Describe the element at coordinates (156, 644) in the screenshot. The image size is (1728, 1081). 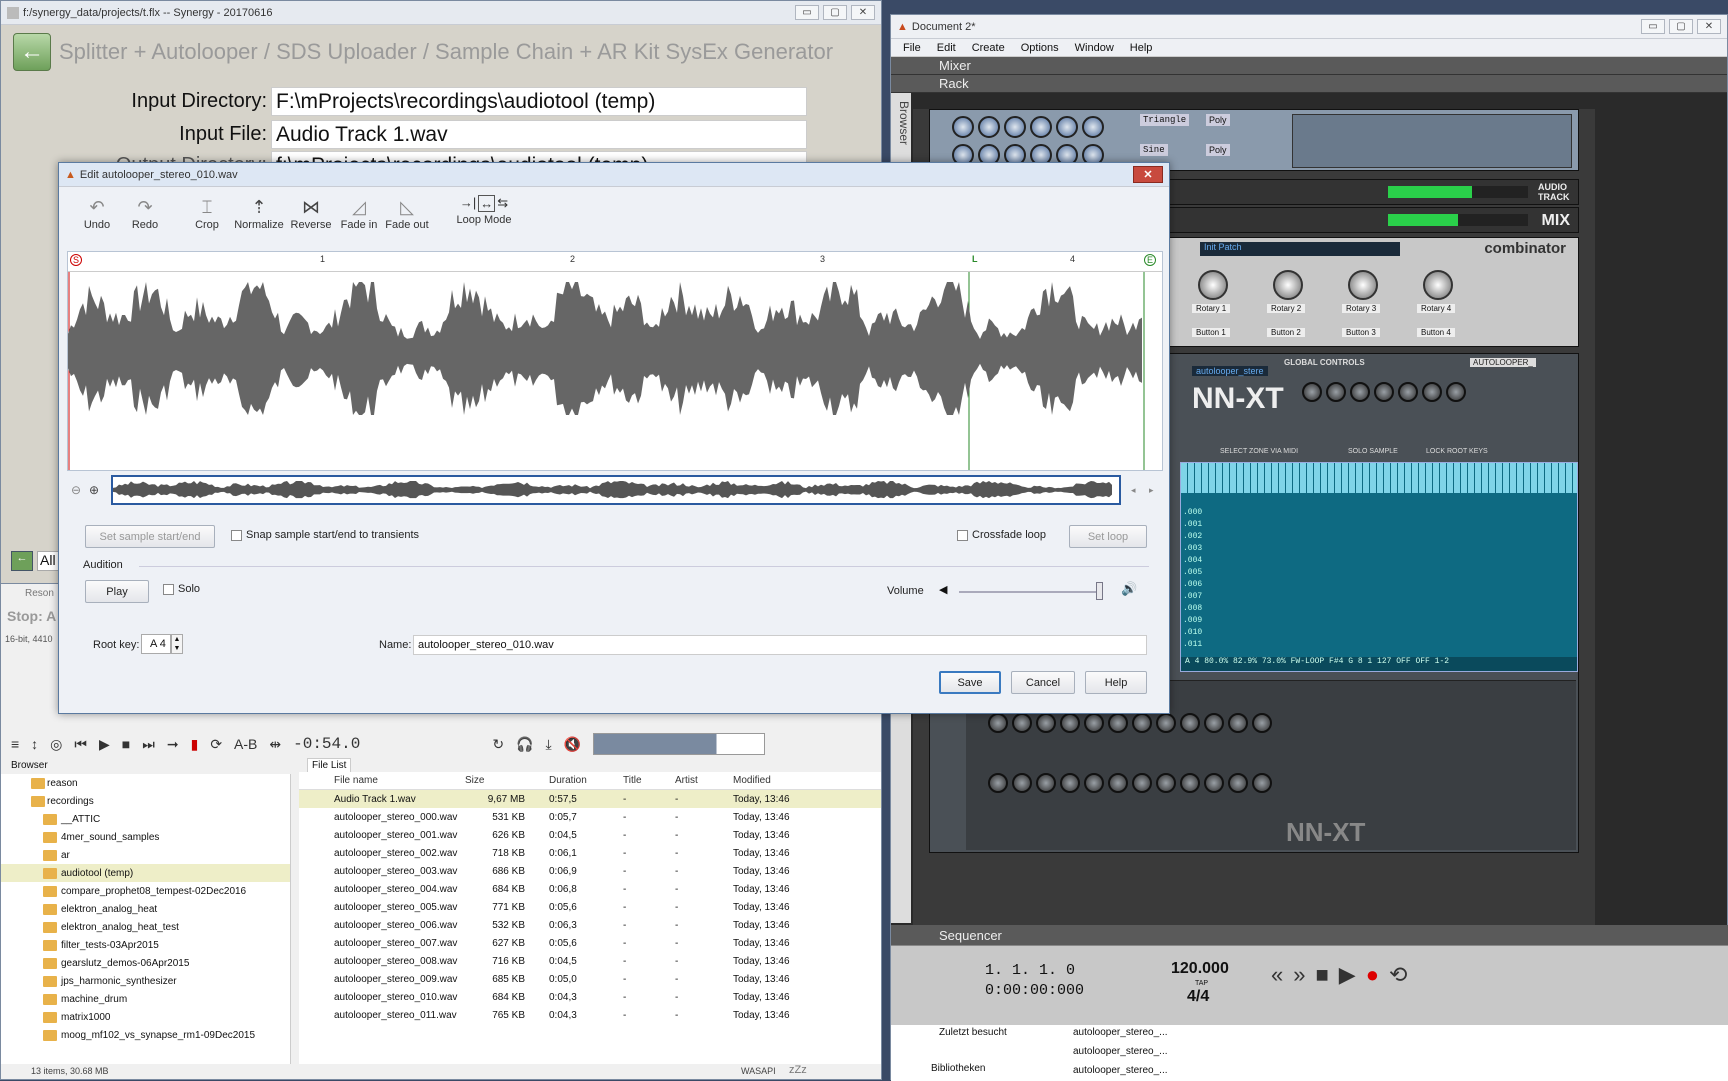
I see `root-key-field: A 4` at that location.